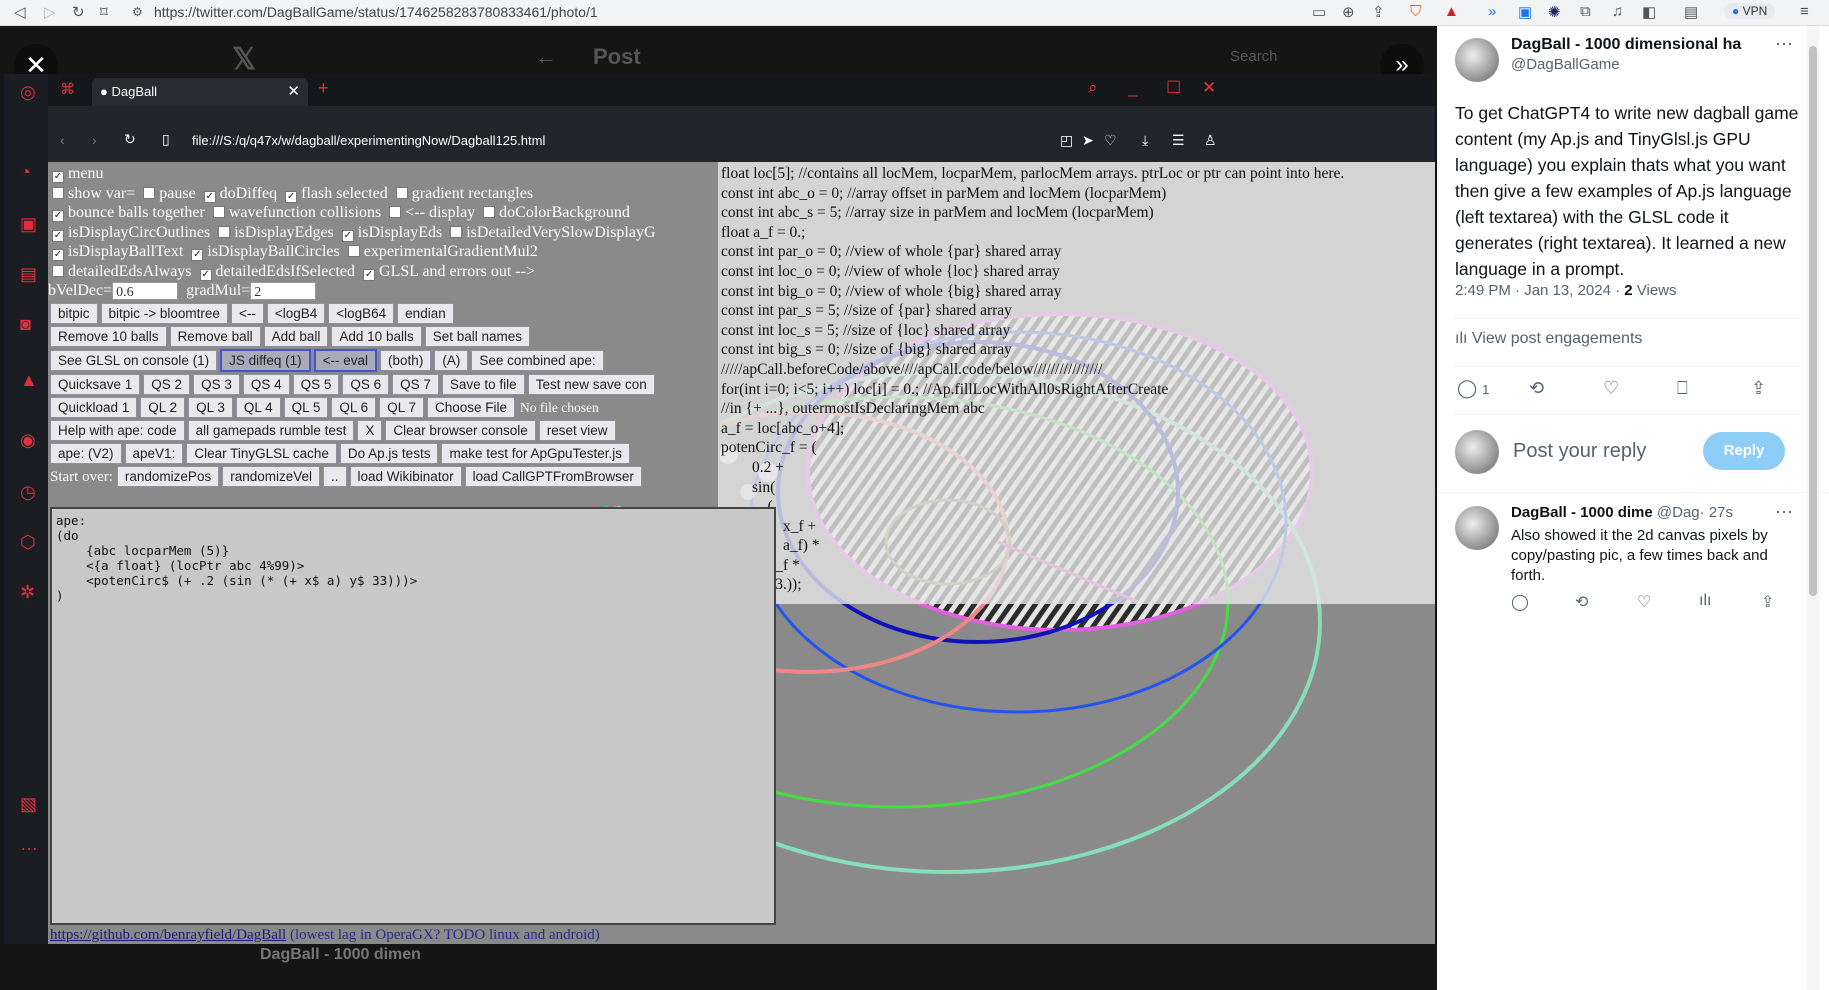 Image resolution: width=1829 pixels, height=990 pixels. I want to click on back-icon: ◁, so click(20, 12).